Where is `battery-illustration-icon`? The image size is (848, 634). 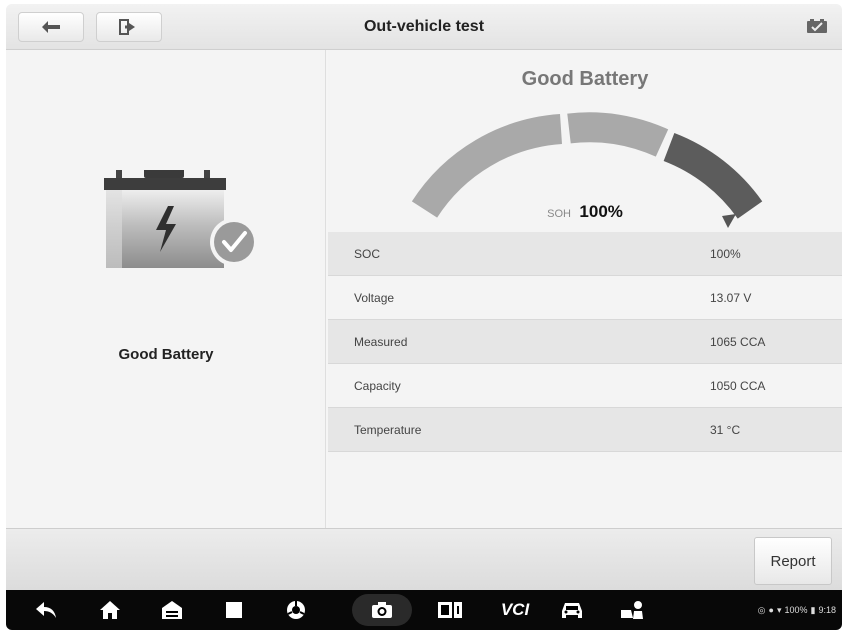
battery-illustration-icon is located at coordinates (181, 219).